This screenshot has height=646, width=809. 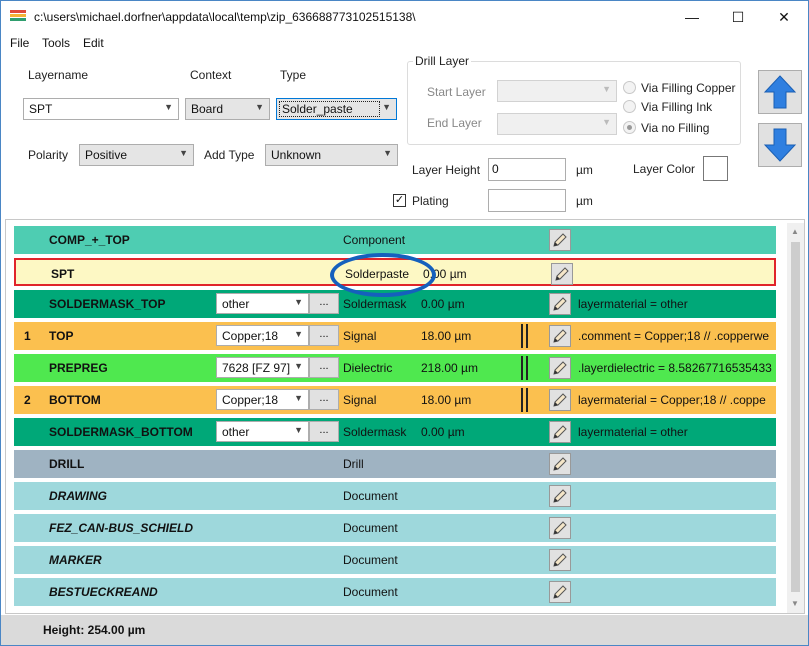 I want to click on layer-name: DRILL, so click(x=67, y=464).